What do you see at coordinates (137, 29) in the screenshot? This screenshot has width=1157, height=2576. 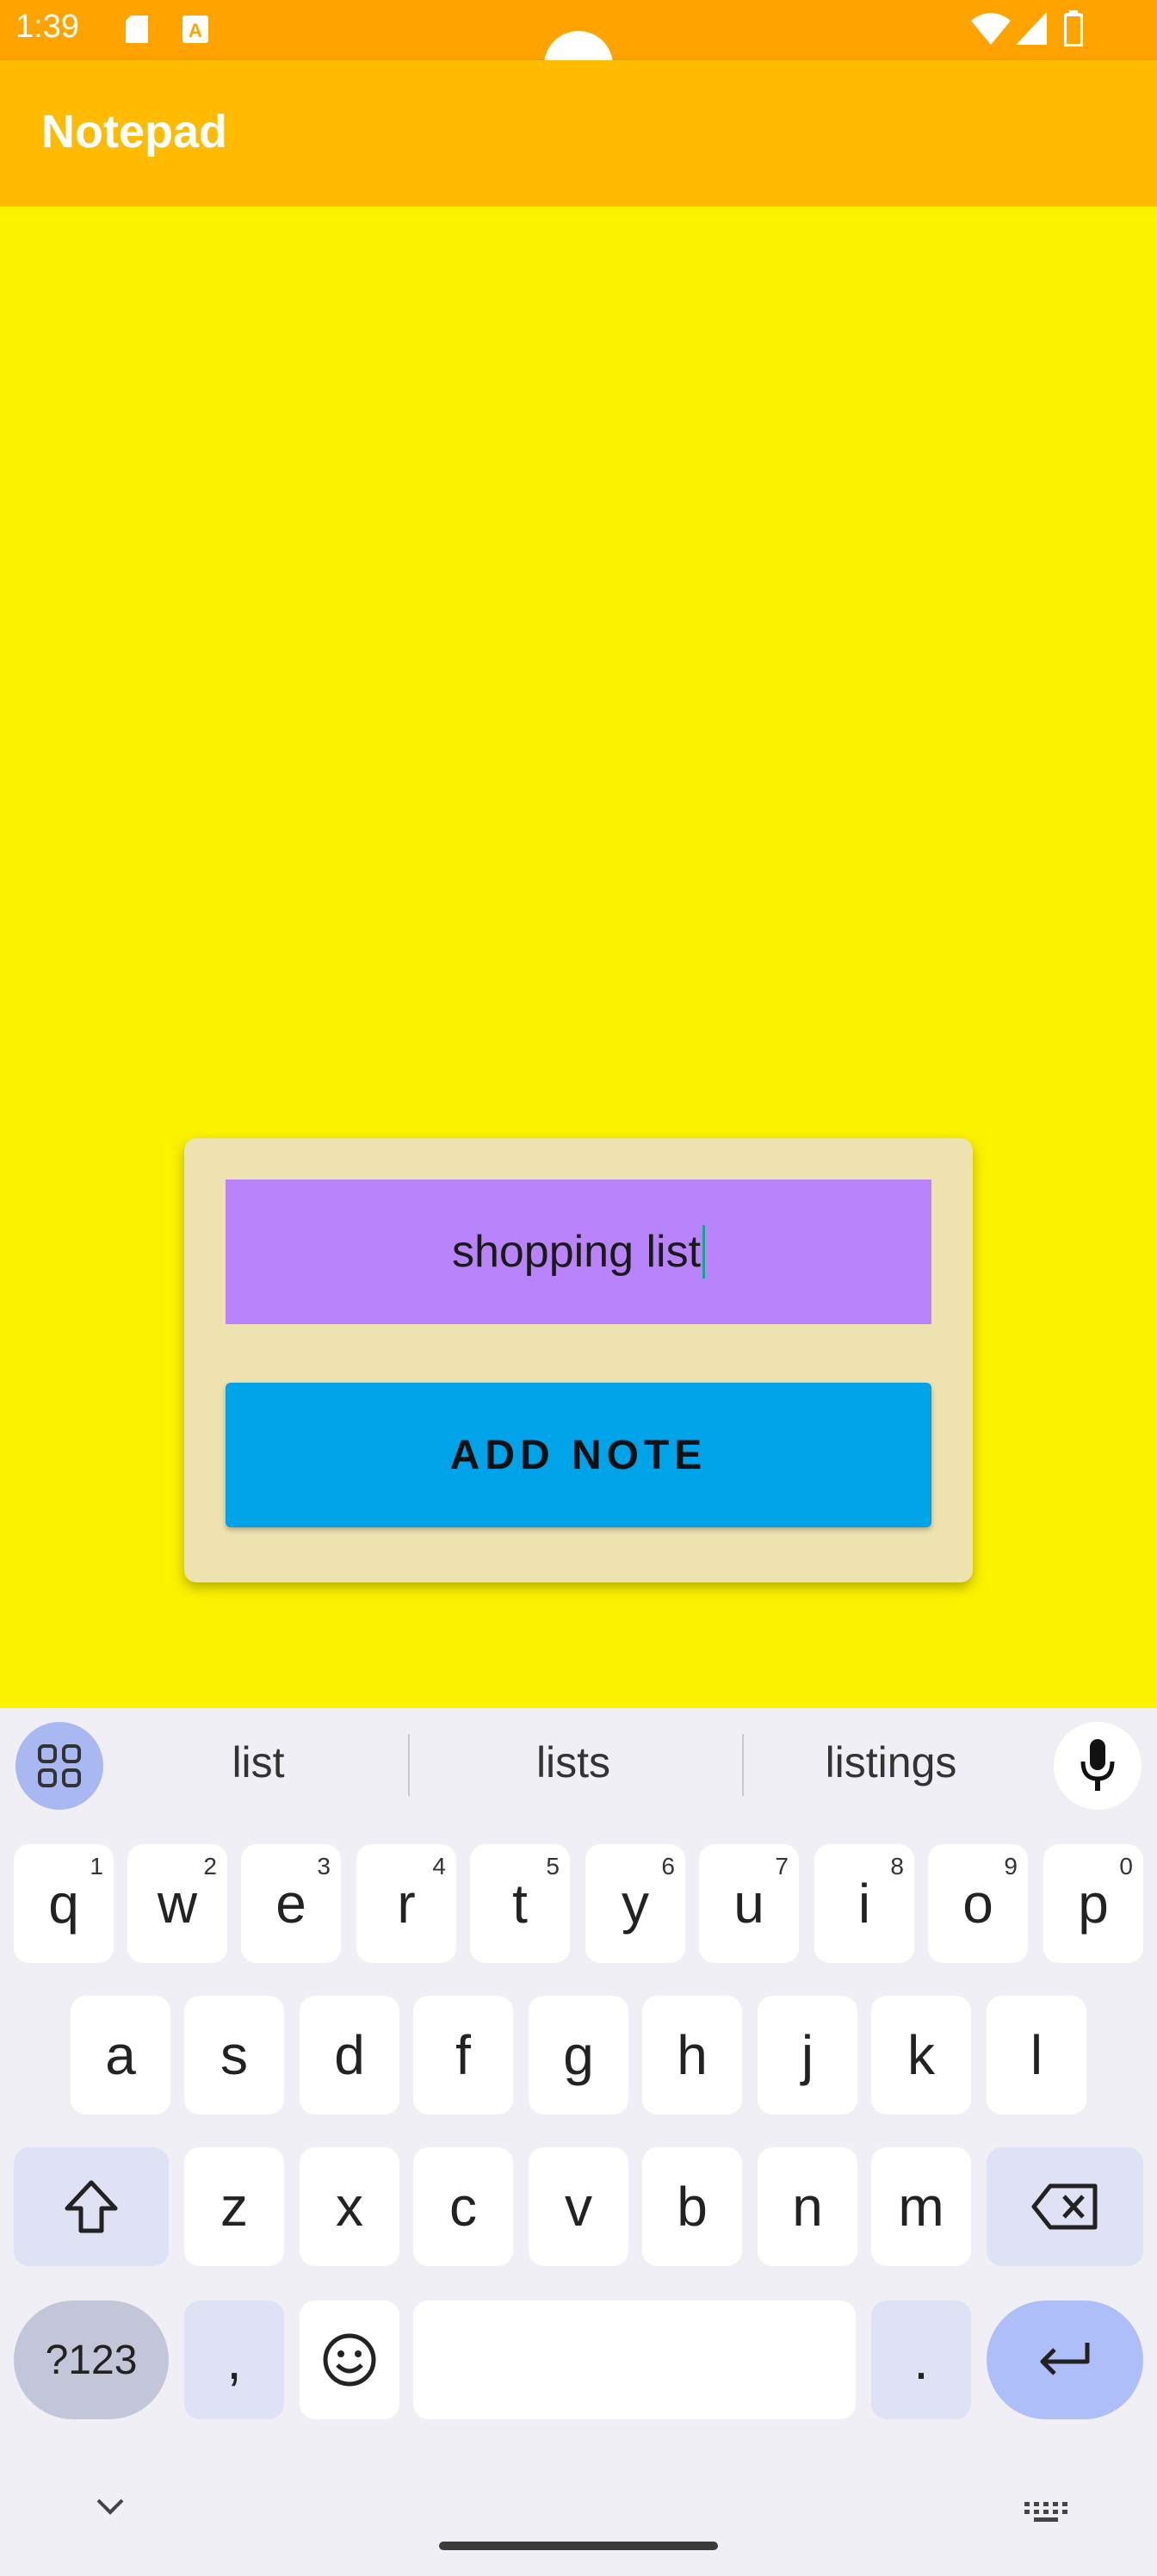 I see `sd-card-icon` at bounding box center [137, 29].